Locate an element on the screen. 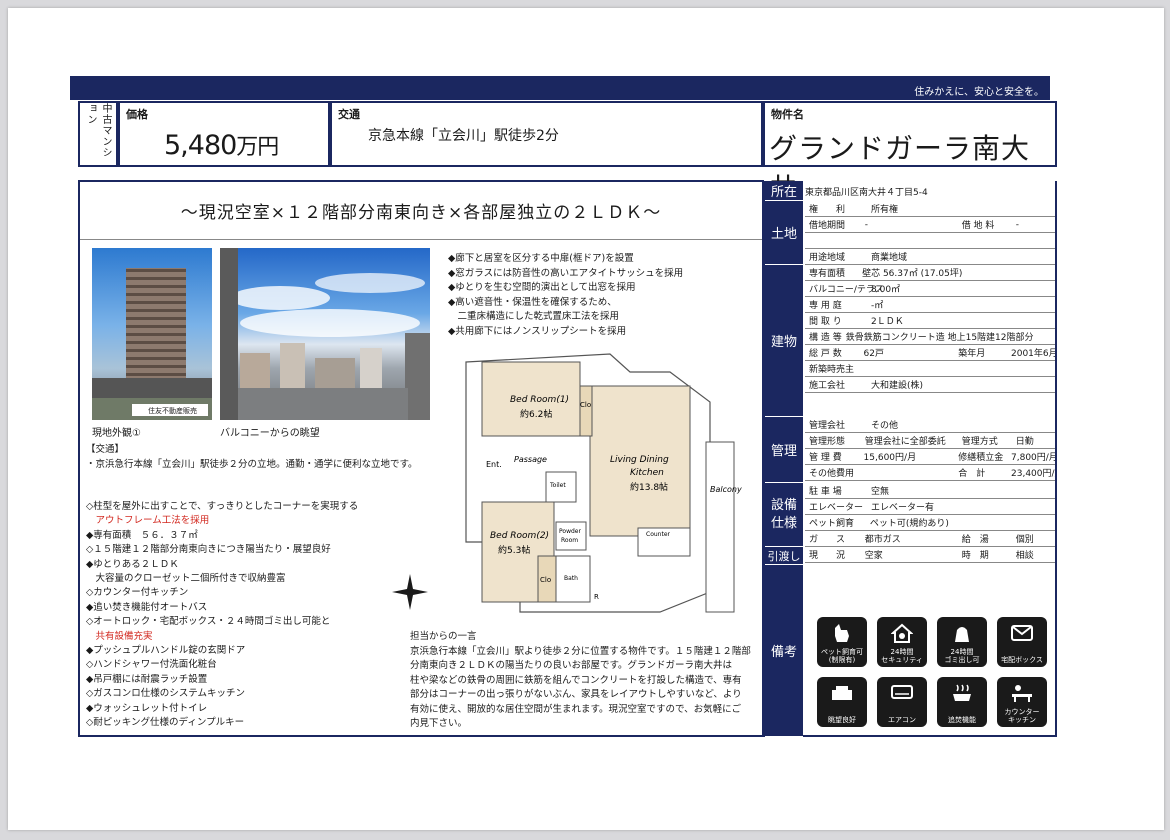  detail-row: エレベーター エレベーター有 is located at coordinates (930, 507).